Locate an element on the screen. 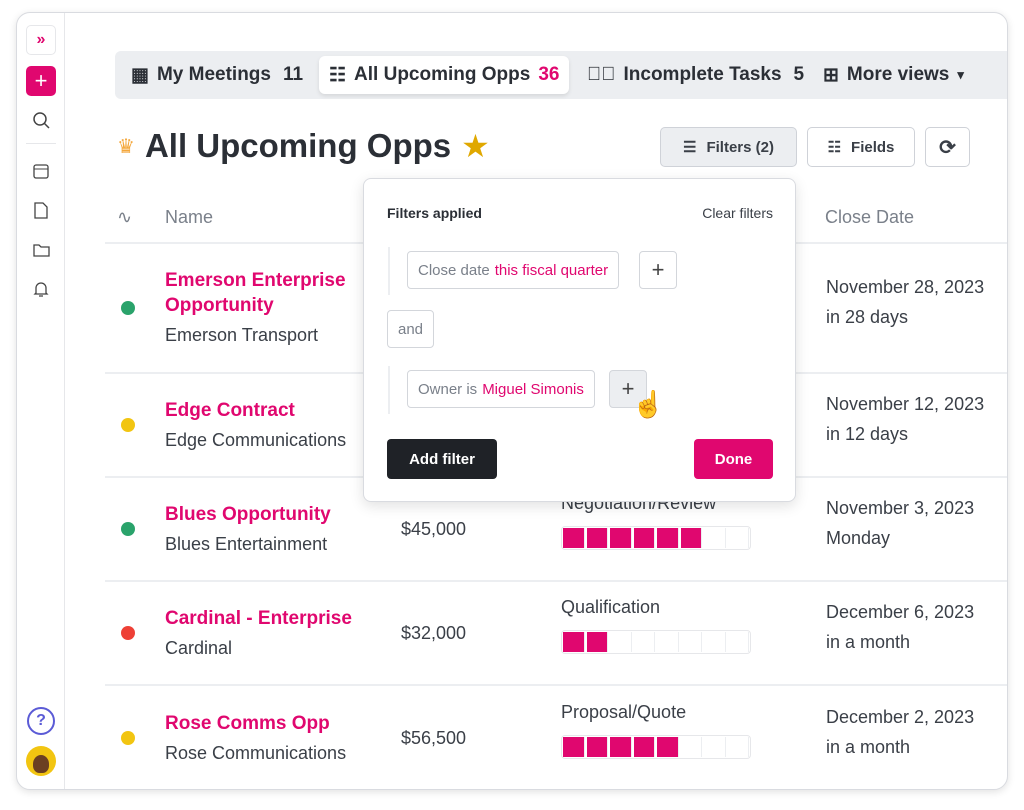 The width and height of the screenshot is (1024, 810). amount: $45,000 is located at coordinates (434, 529).